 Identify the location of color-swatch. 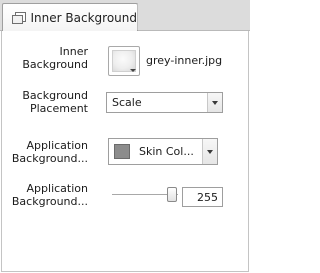
(122, 151).